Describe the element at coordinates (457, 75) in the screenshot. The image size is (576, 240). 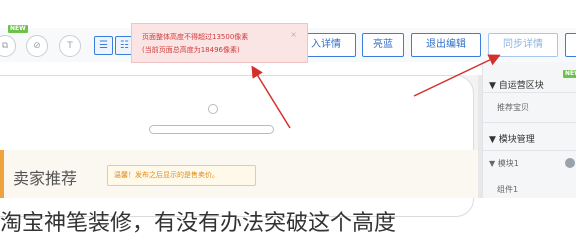
I see `arrow-to-sync-button` at that location.